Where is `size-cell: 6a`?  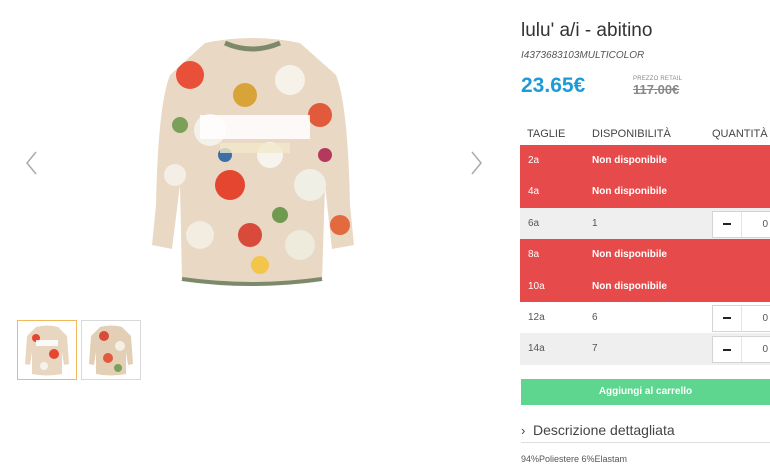 size-cell: 6a is located at coordinates (534, 223).